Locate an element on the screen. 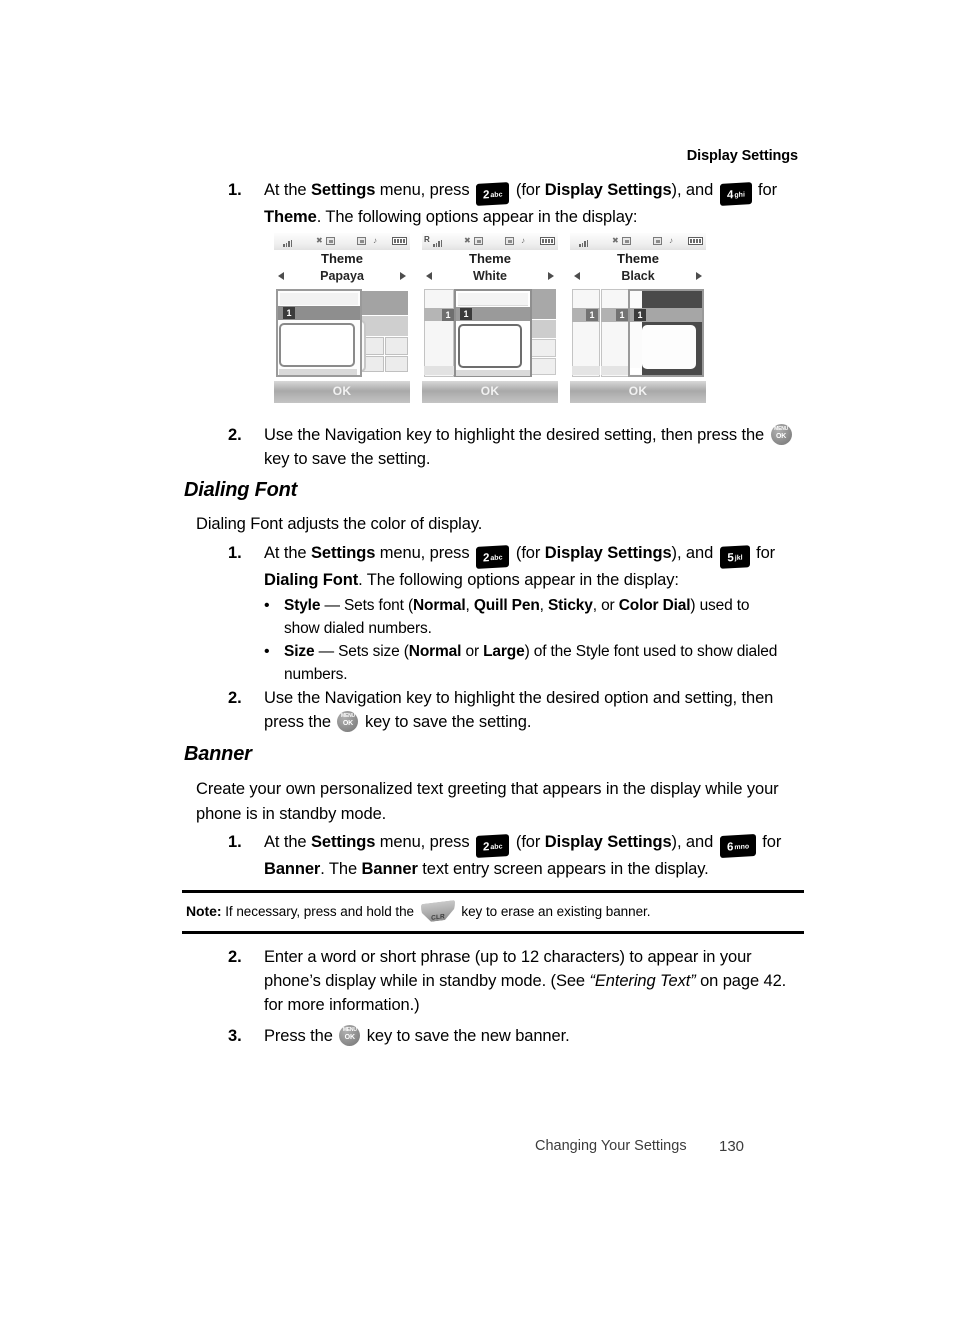  theme-value: White is located at coordinates (490, 276).